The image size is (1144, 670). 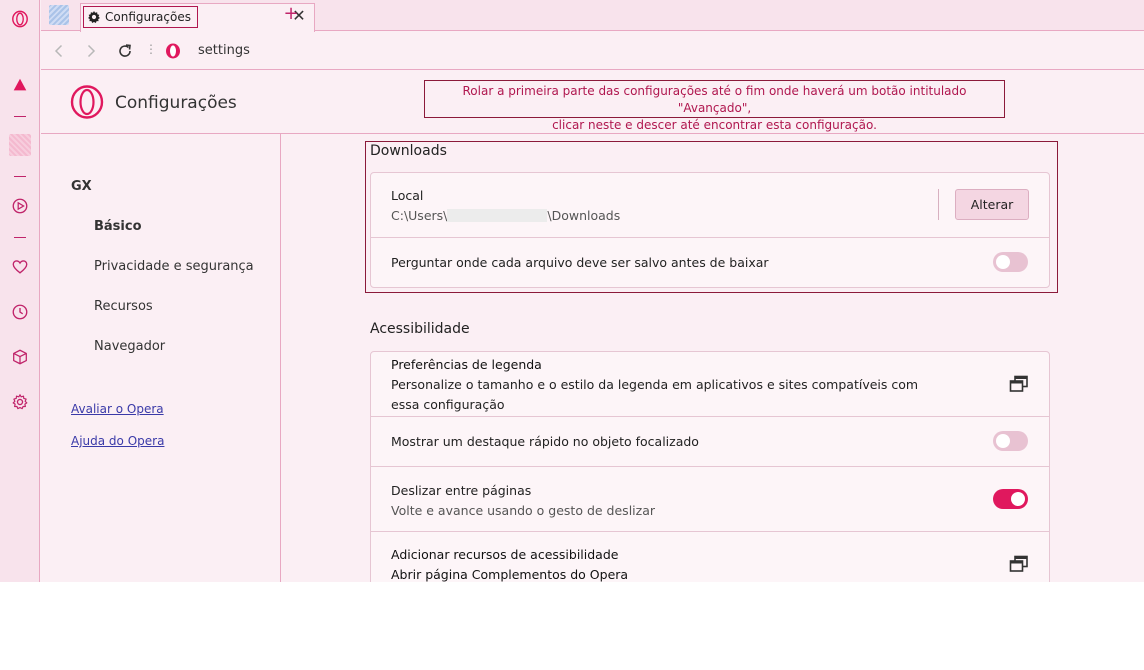 I want to click on rate-opera-link: Avaliar o Opera, so click(x=117, y=409).